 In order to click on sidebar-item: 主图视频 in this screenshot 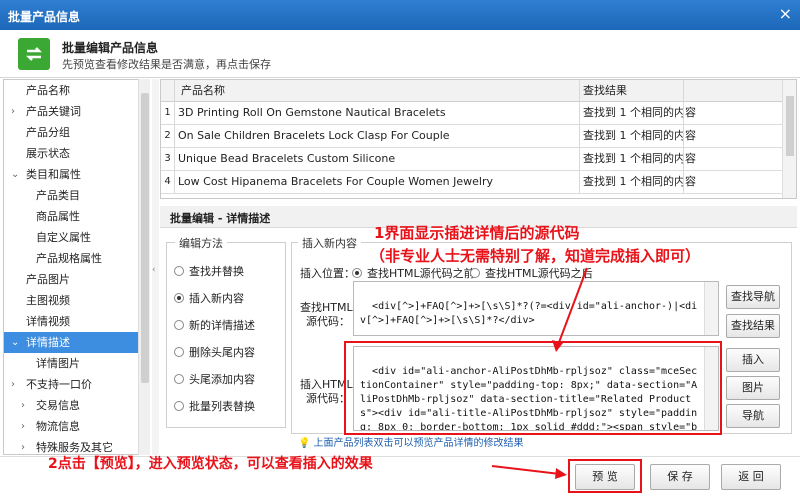, I will do `click(76, 300)`.